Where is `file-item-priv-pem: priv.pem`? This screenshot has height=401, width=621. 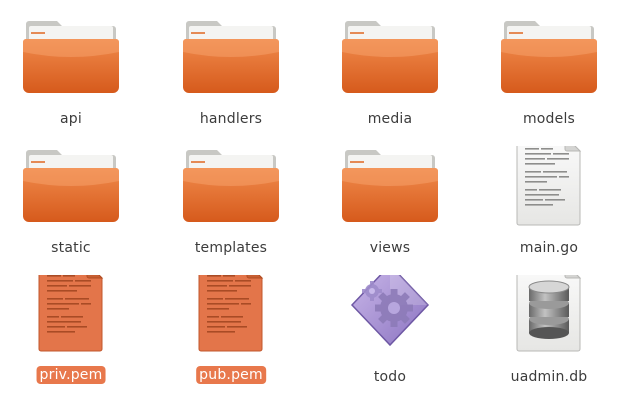 file-item-priv-pem: priv.pem is located at coordinates (71, 337).